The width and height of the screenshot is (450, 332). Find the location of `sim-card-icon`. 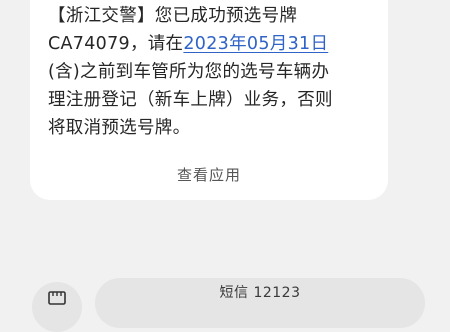

sim-card-icon is located at coordinates (57, 298).